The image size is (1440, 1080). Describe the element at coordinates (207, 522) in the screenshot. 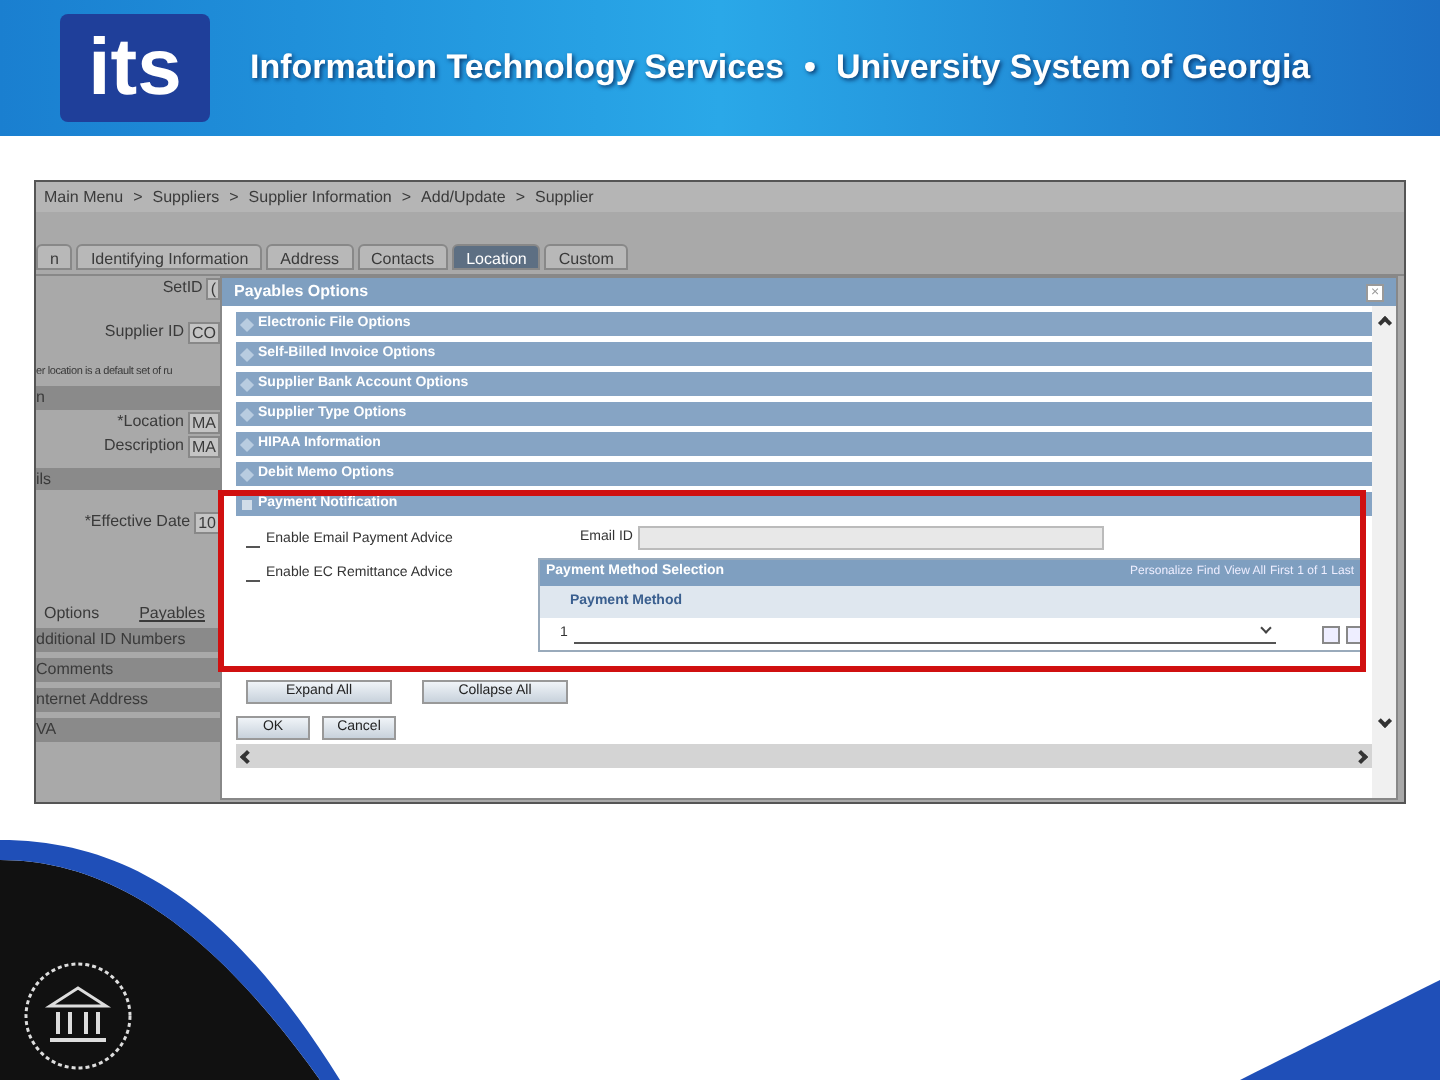

I see `input-field: 10` at that location.